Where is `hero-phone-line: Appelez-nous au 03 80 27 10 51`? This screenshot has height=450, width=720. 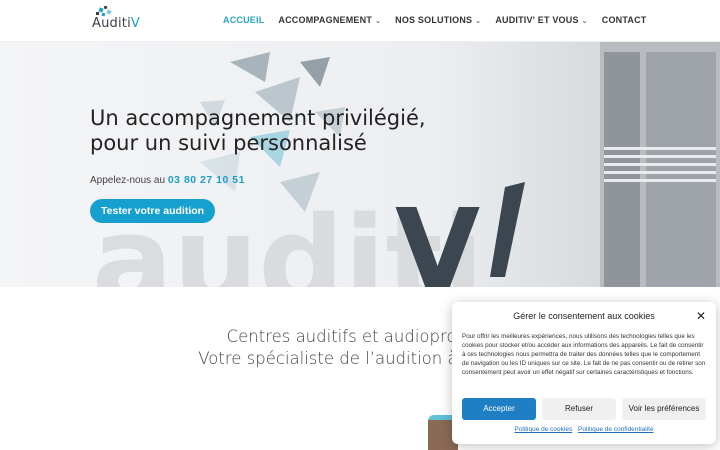
hero-phone-line: Appelez-nous au 03 80 27 10 51 is located at coordinates (167, 180).